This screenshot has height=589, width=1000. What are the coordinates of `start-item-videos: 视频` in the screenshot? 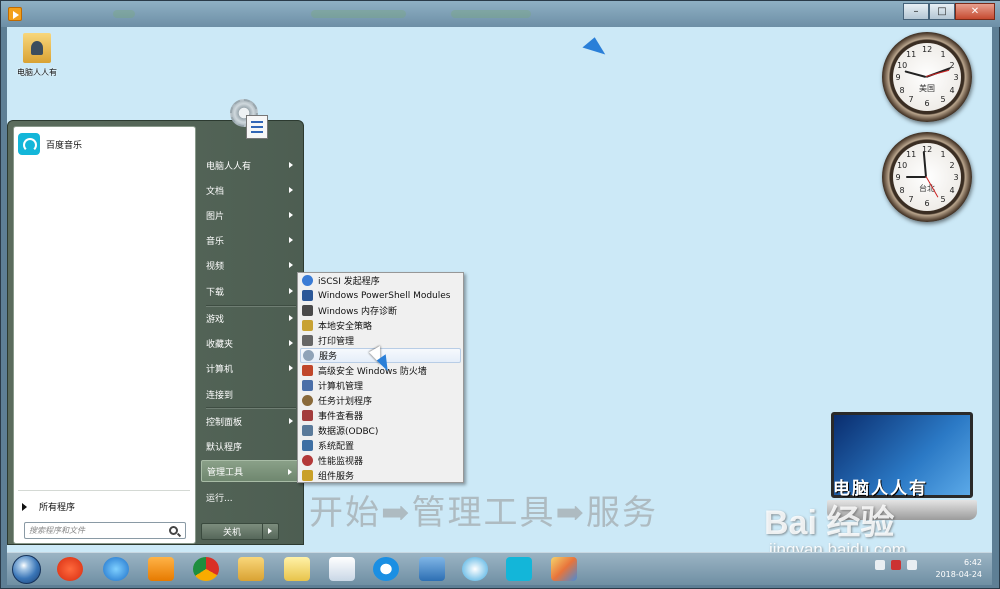 It's located at (251, 265).